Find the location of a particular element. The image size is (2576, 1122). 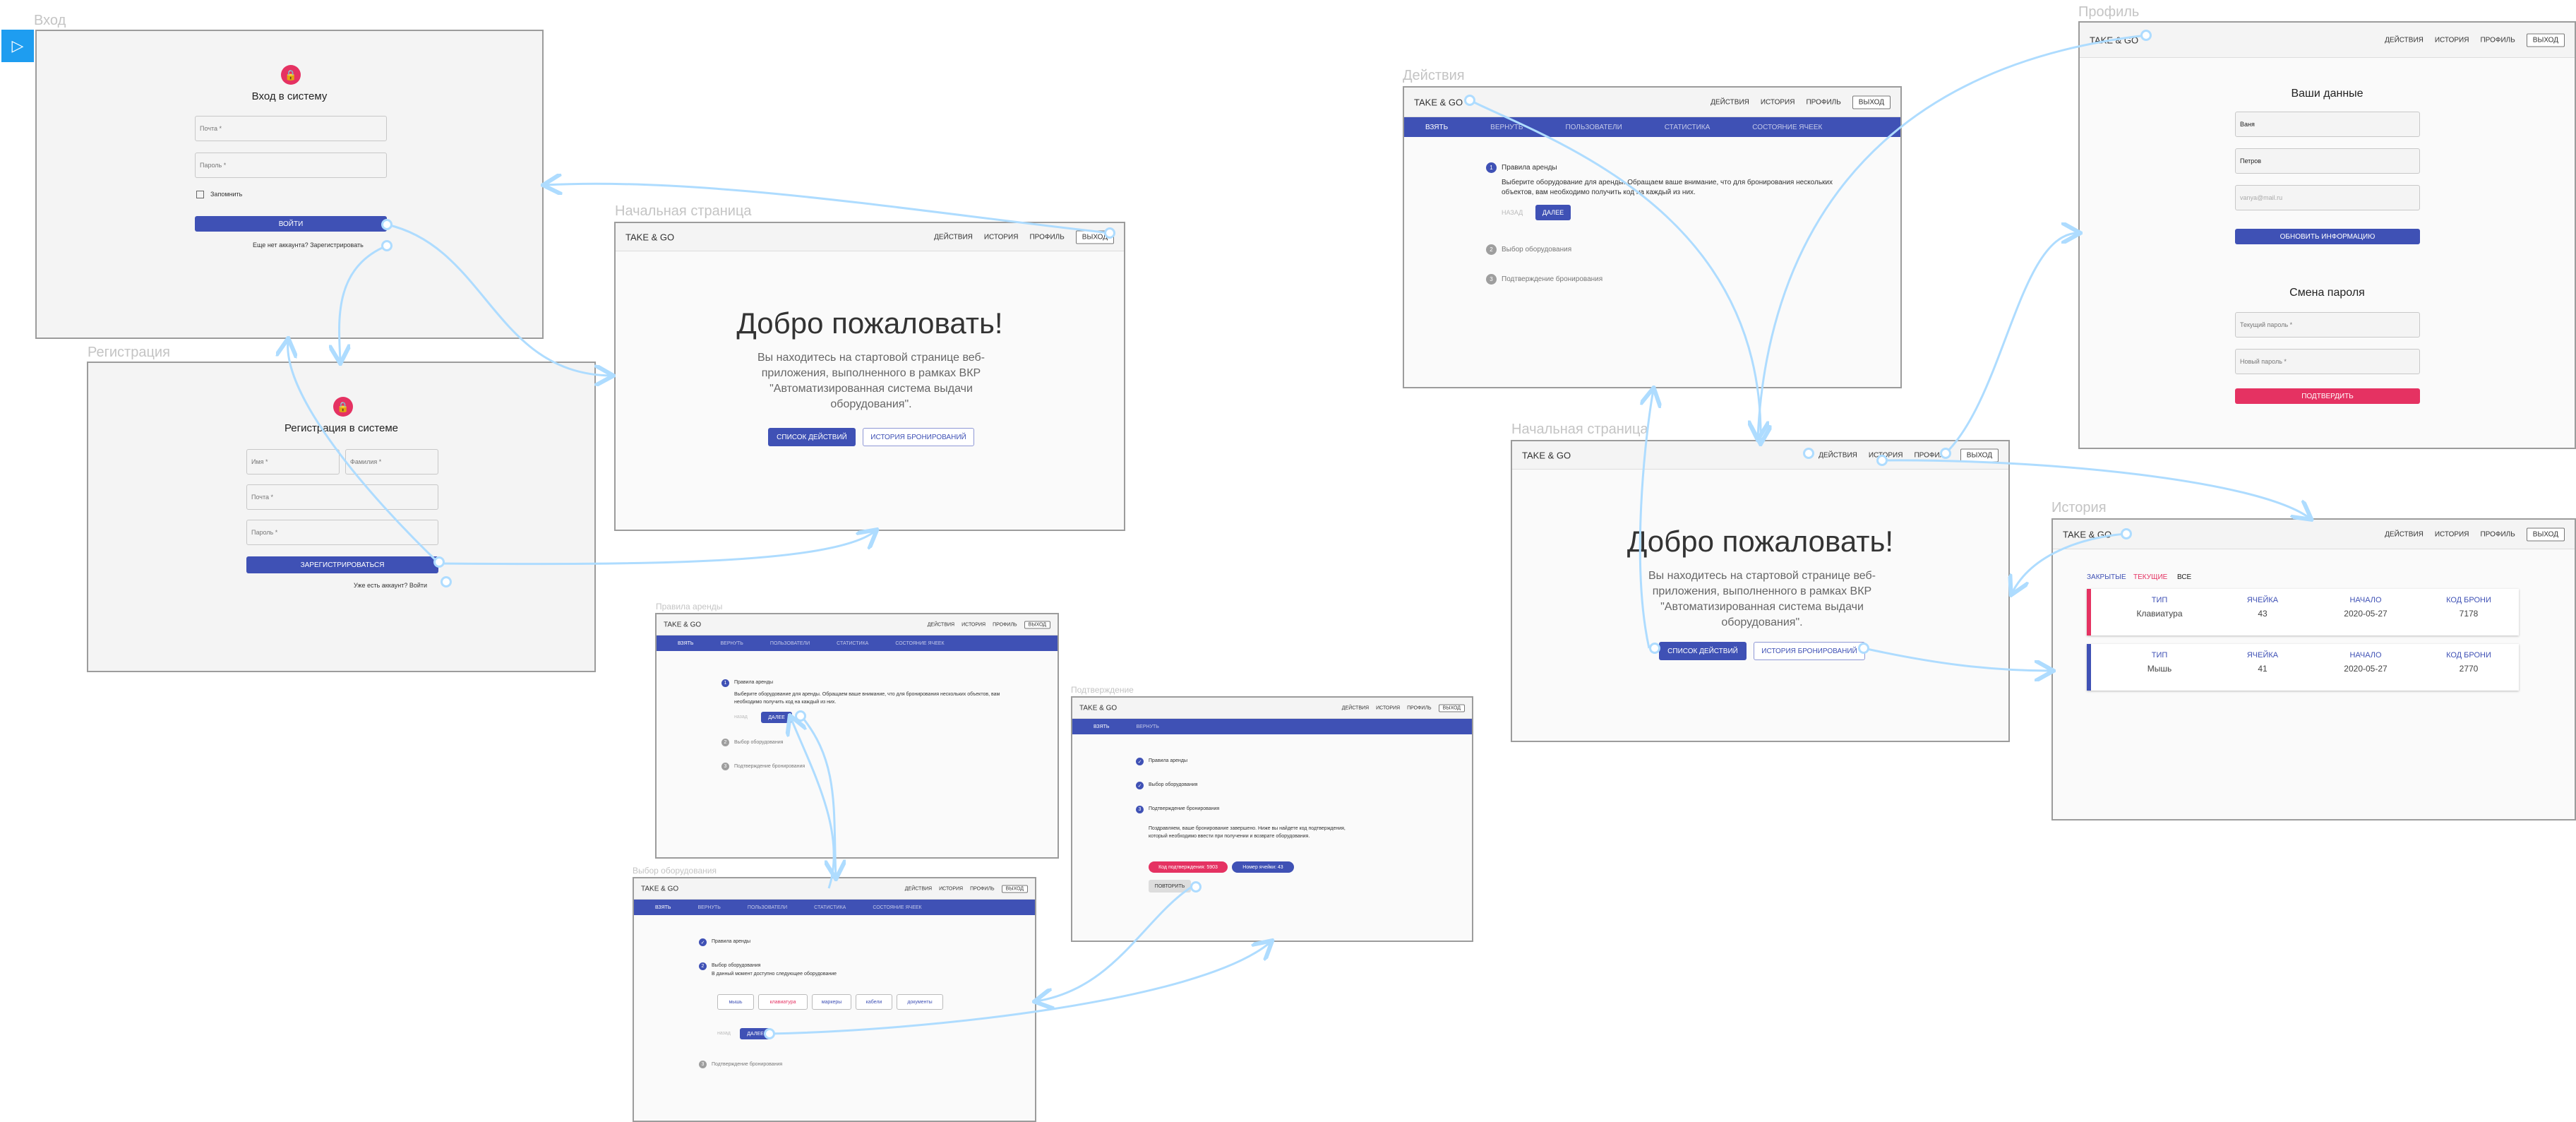

register-link: Еще нет аккаунта? Зарегистрировать is located at coordinates (308, 245).